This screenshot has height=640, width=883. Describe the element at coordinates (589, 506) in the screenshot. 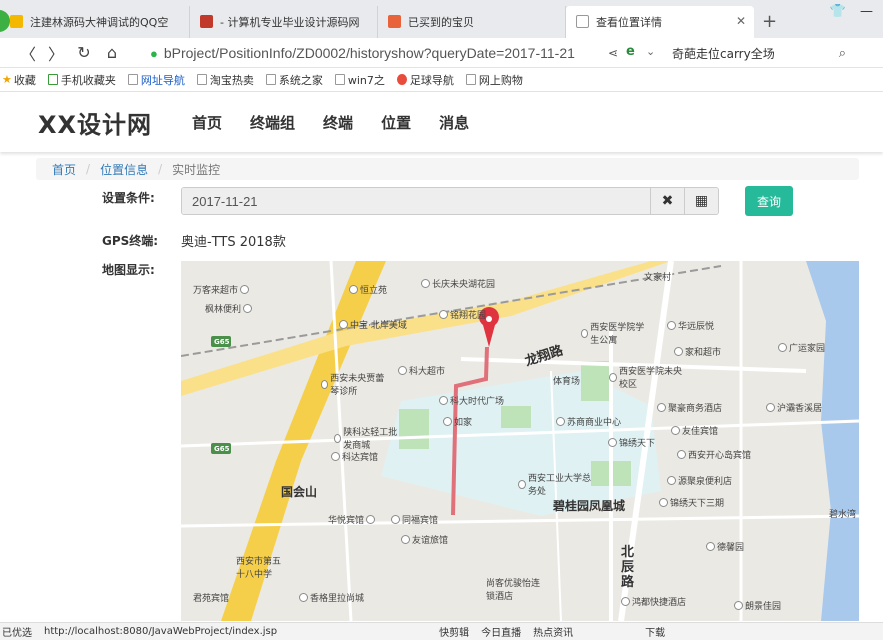

I see `map-area-label: 碧桂园凤凰城` at that location.